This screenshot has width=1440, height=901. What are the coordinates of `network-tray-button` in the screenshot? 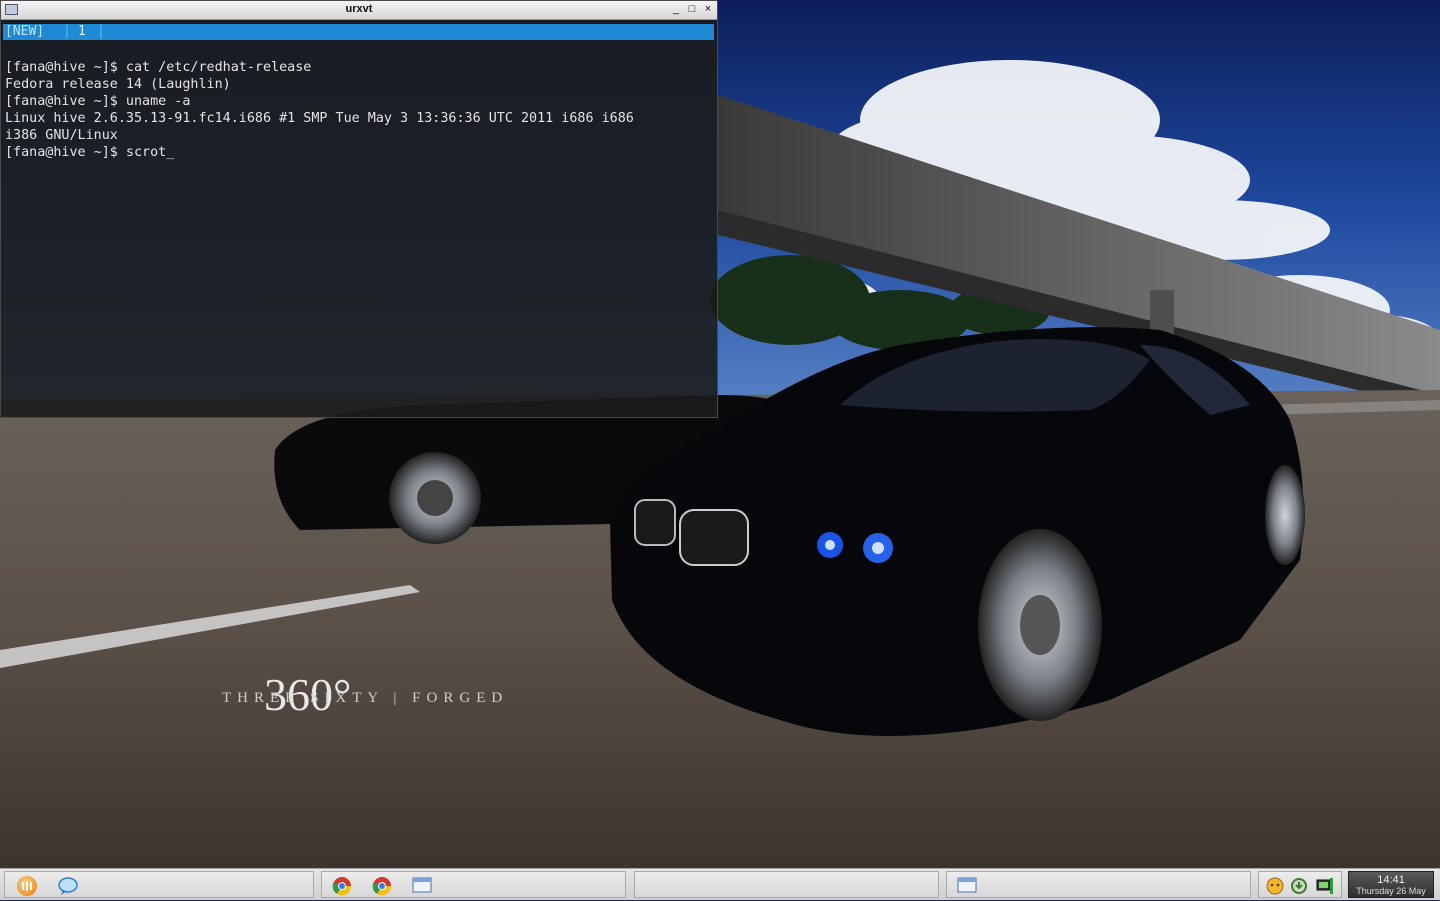 It's located at (1326, 886).